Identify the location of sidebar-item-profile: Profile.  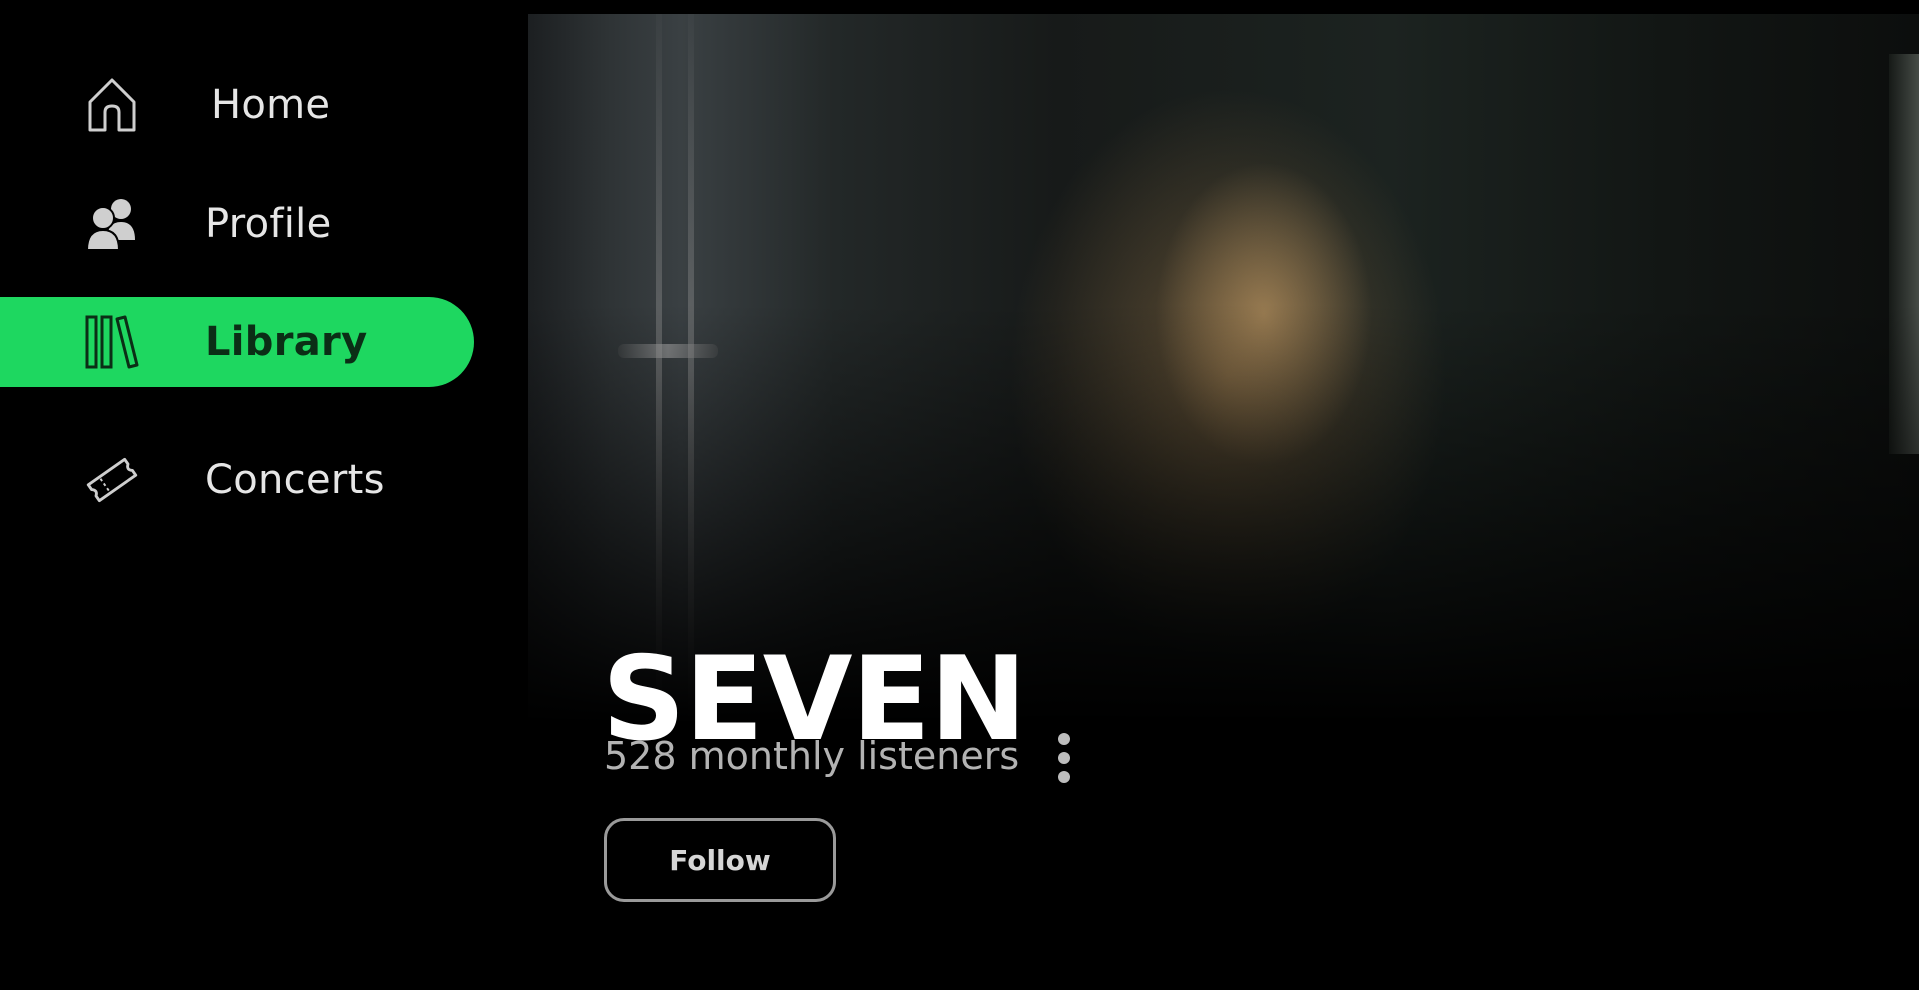
(237, 224).